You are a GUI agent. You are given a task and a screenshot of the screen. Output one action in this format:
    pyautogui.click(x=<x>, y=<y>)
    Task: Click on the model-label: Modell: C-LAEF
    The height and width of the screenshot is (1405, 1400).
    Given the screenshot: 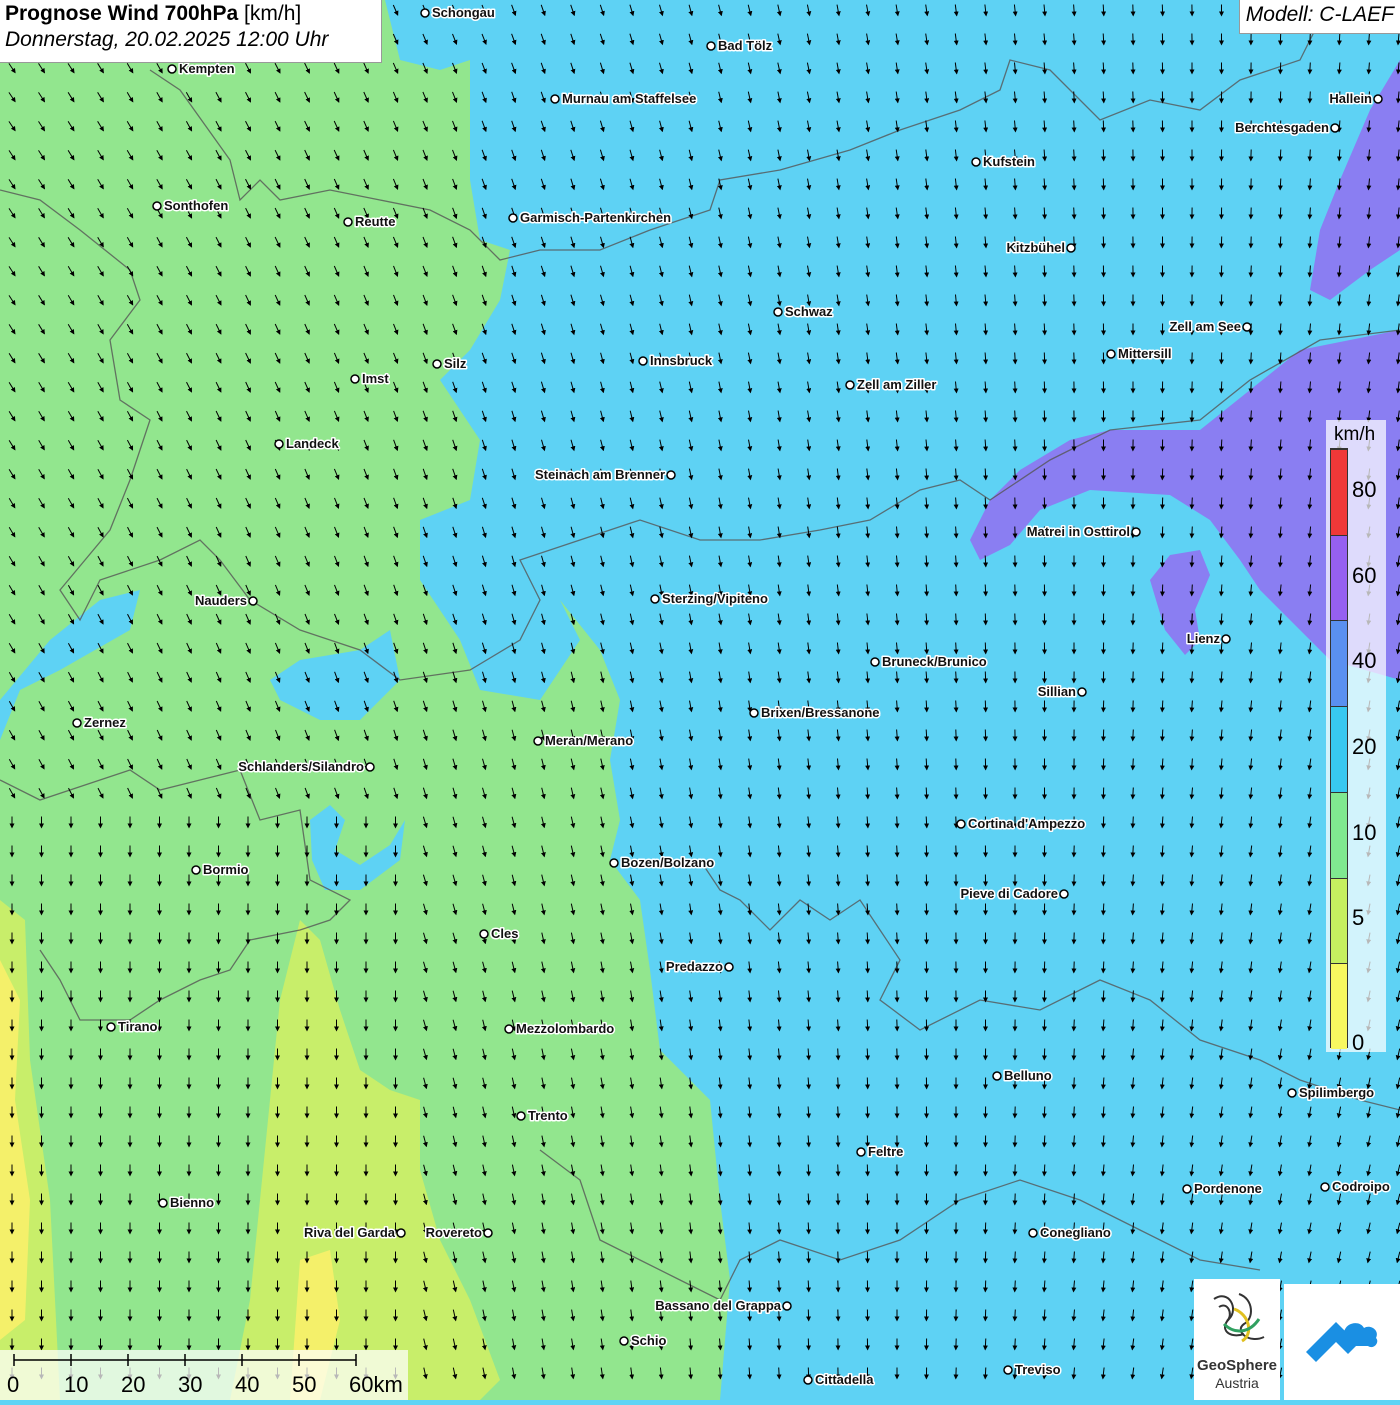 What is the action you would take?
    pyautogui.click(x=1319, y=17)
    